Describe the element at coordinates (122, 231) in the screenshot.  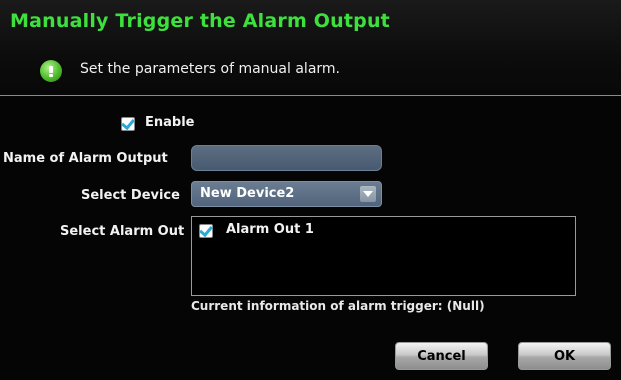
I see `select-alarm-out-label: Select Alarm Out` at that location.